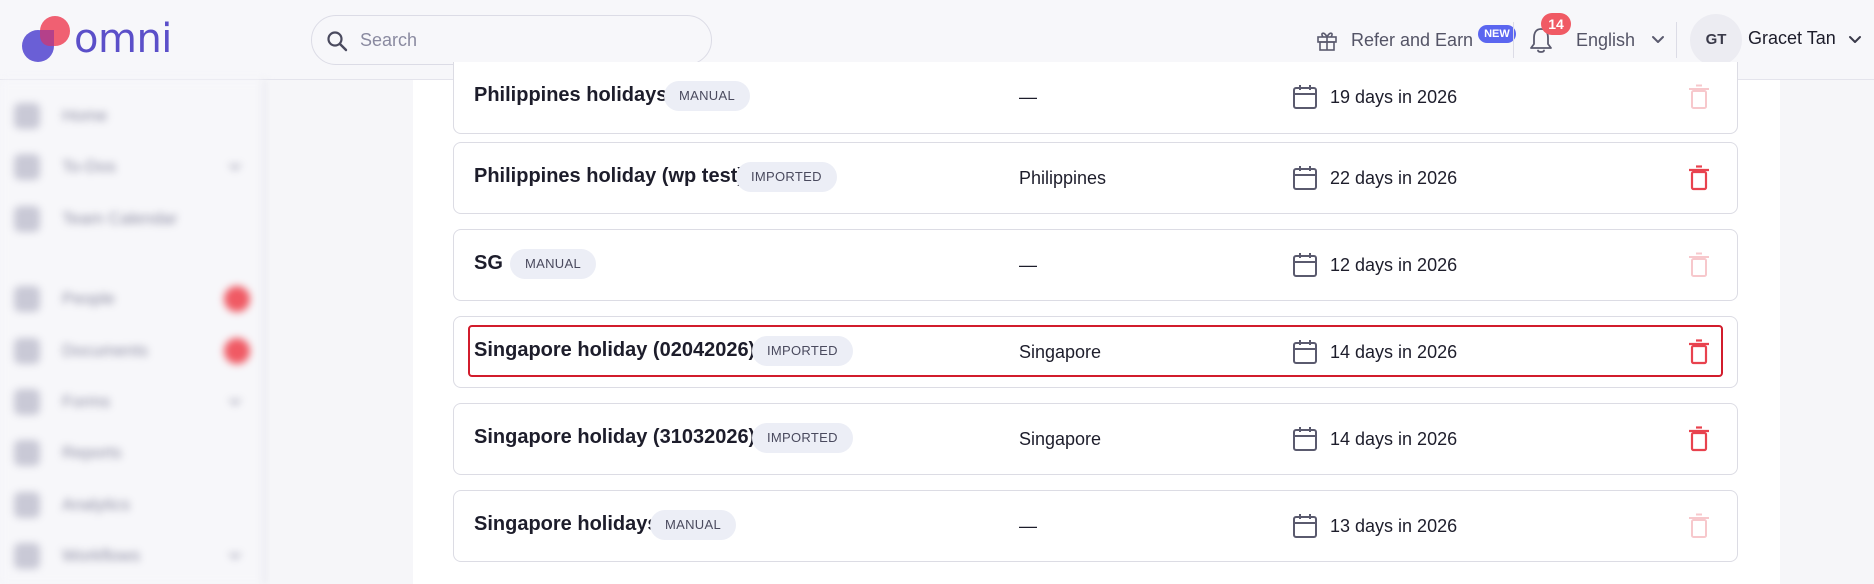 Image resolution: width=1874 pixels, height=584 pixels. I want to click on sidebar-item-documents: Documents, so click(81, 351).